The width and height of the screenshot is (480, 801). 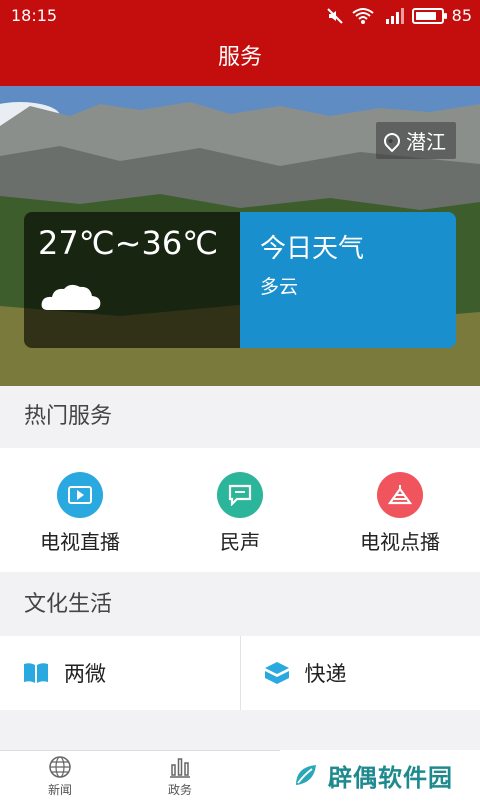 I want to click on culture-label: 两微, so click(x=85, y=673).